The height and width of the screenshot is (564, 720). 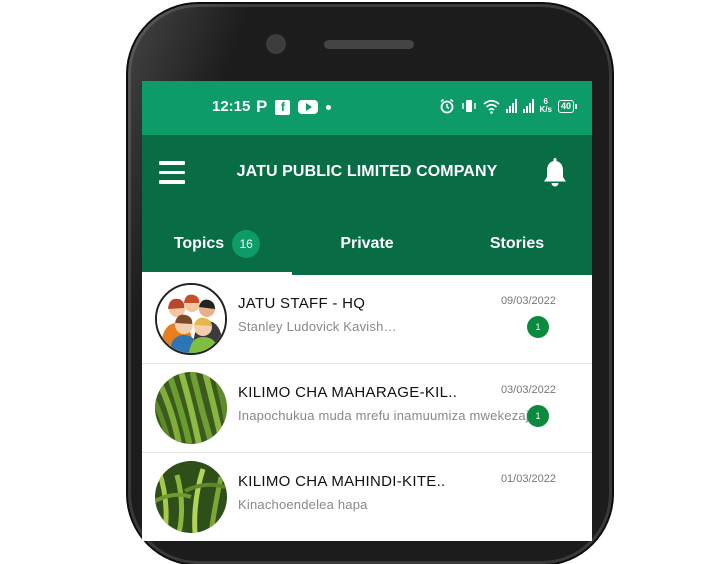 I want to click on group-avatar, so click(x=191, y=319).